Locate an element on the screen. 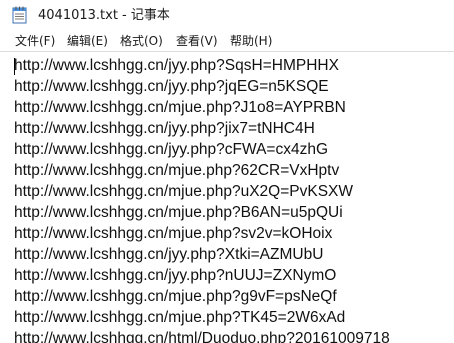 This screenshot has height=343, width=454. menu-file: 文件(F) is located at coordinates (35, 41).